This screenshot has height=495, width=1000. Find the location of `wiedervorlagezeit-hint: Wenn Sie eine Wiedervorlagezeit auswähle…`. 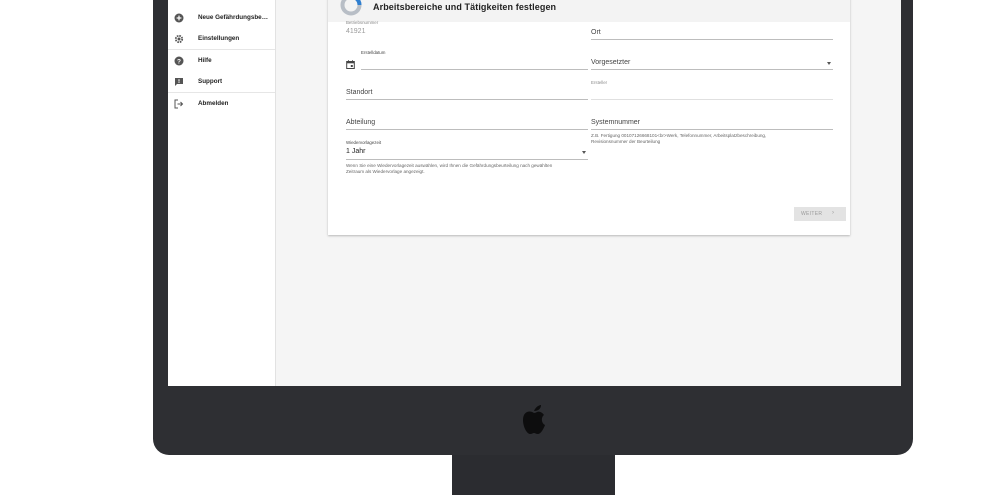

wiedervorlagezeit-hint: Wenn Sie eine Wiedervorlagezeit auswähle… is located at coordinates (468, 168).